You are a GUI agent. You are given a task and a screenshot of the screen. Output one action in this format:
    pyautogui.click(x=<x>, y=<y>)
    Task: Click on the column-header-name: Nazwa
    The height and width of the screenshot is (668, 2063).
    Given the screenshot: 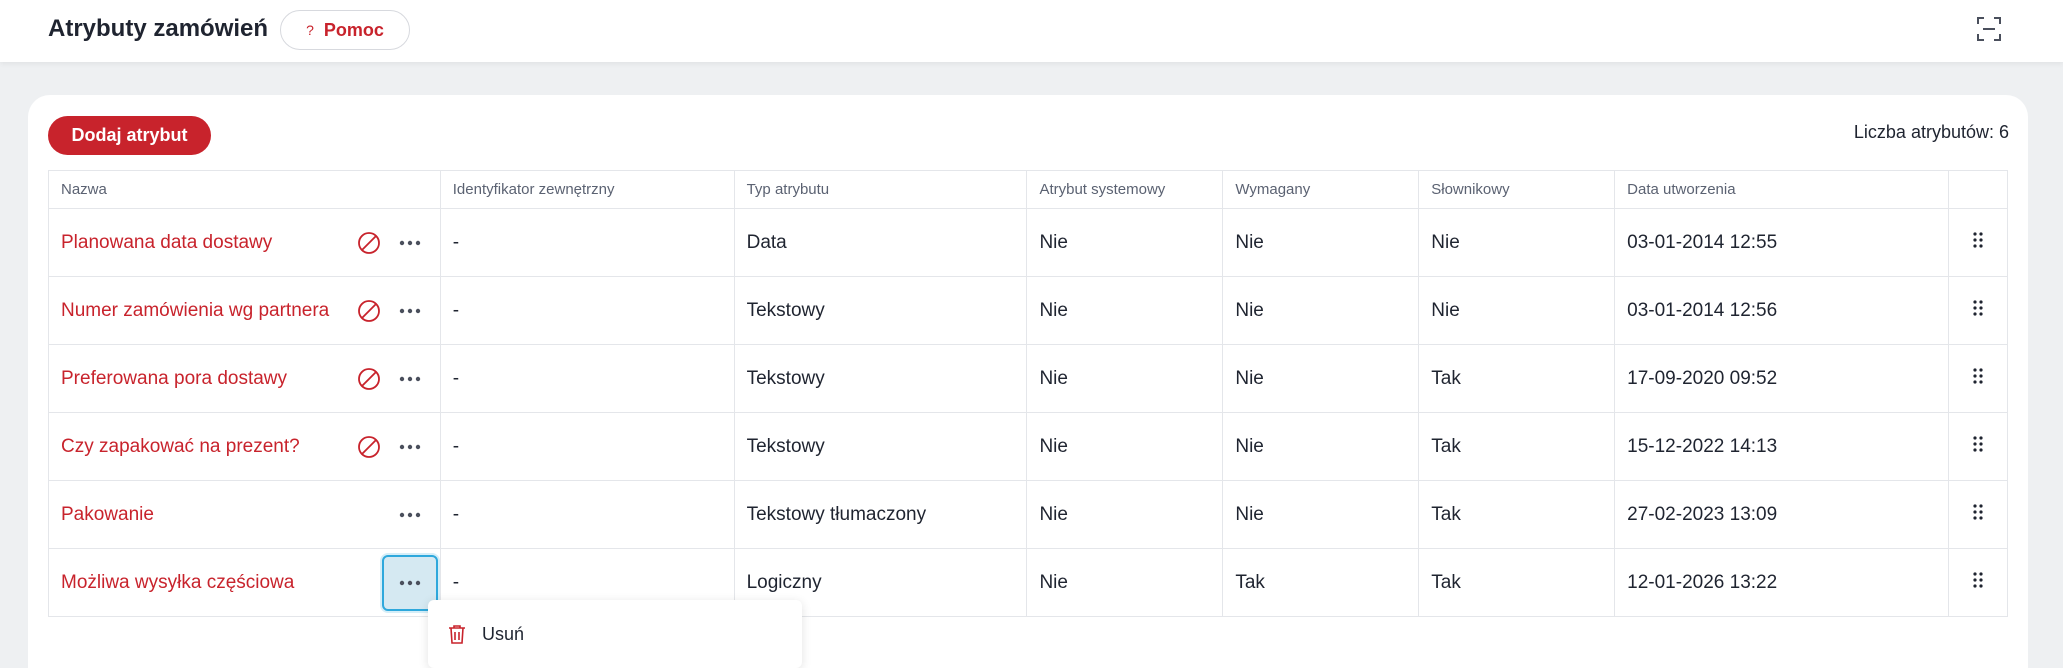 What is the action you would take?
    pyautogui.click(x=244, y=189)
    